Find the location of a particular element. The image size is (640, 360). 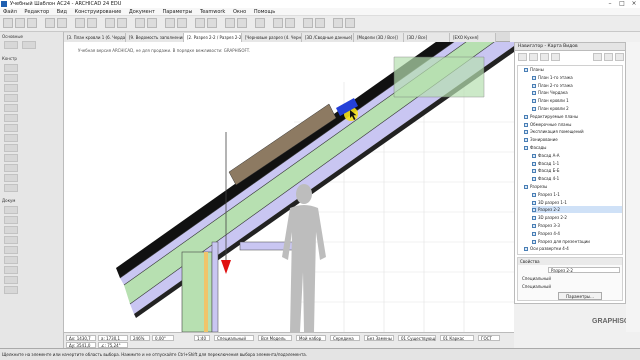

tree-item: Фасад 4-1 is located at coordinates (577, 178).